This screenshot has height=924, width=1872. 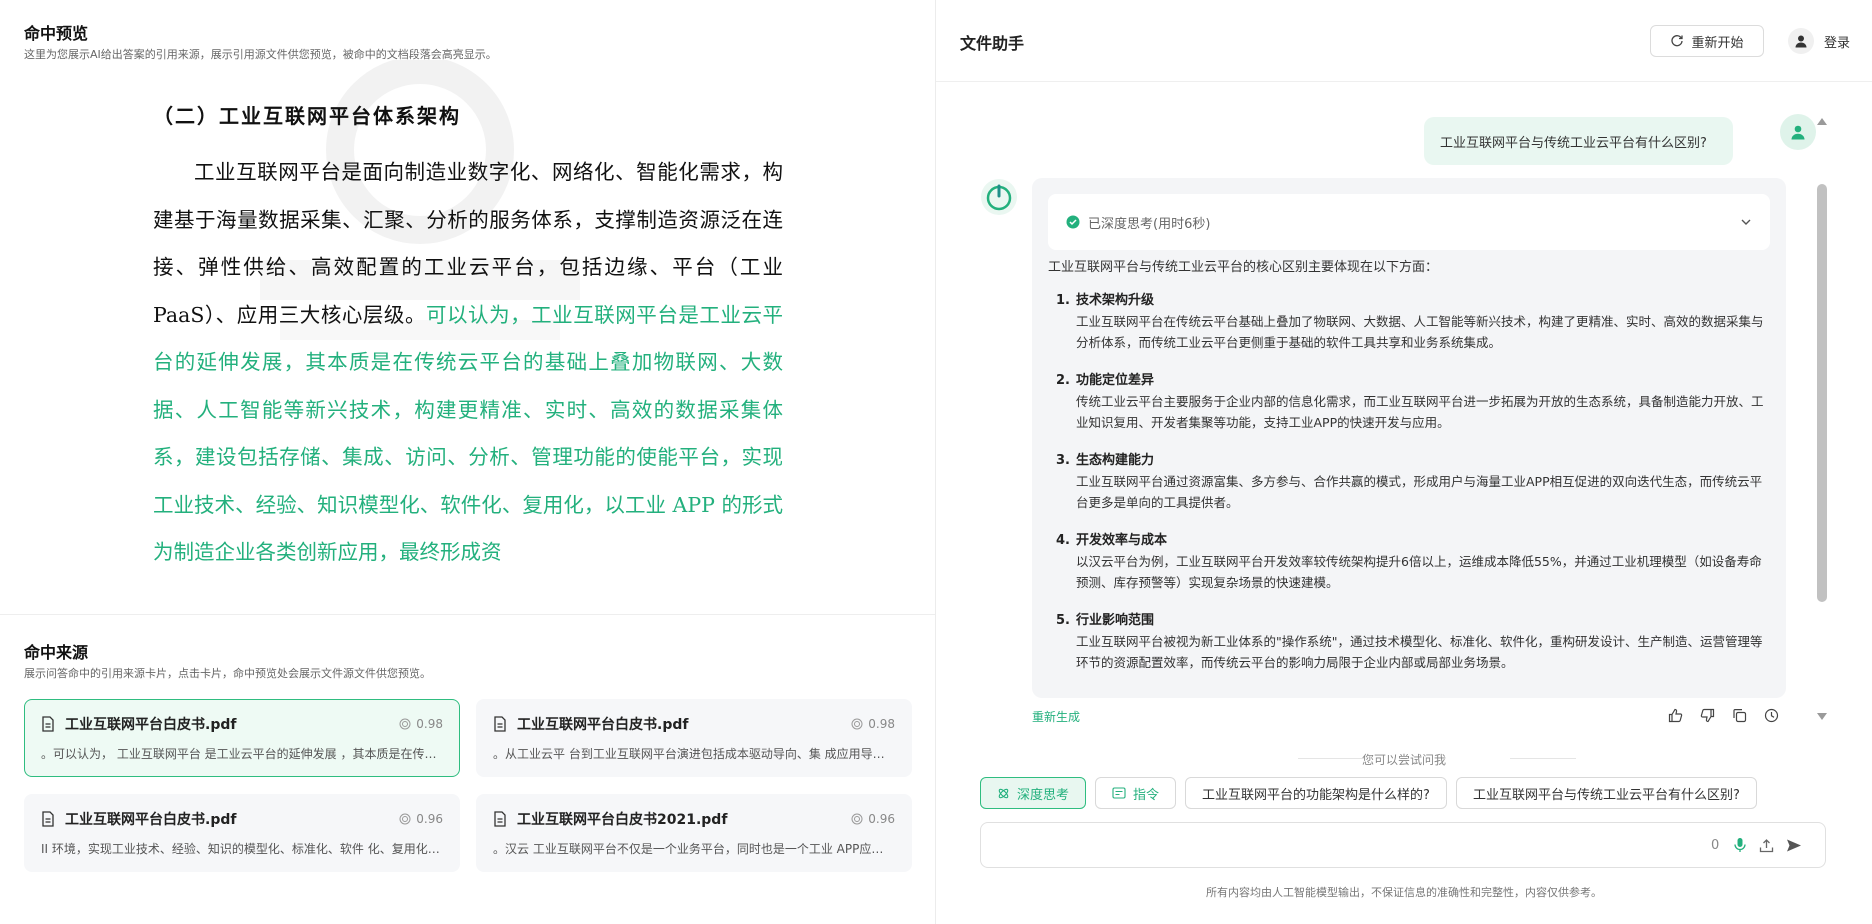 I want to click on disclaimer: 所有内容均由人工智能模型输出，不保证信息的准确性和完整性，内容仅供参考。, so click(x=1404, y=892).